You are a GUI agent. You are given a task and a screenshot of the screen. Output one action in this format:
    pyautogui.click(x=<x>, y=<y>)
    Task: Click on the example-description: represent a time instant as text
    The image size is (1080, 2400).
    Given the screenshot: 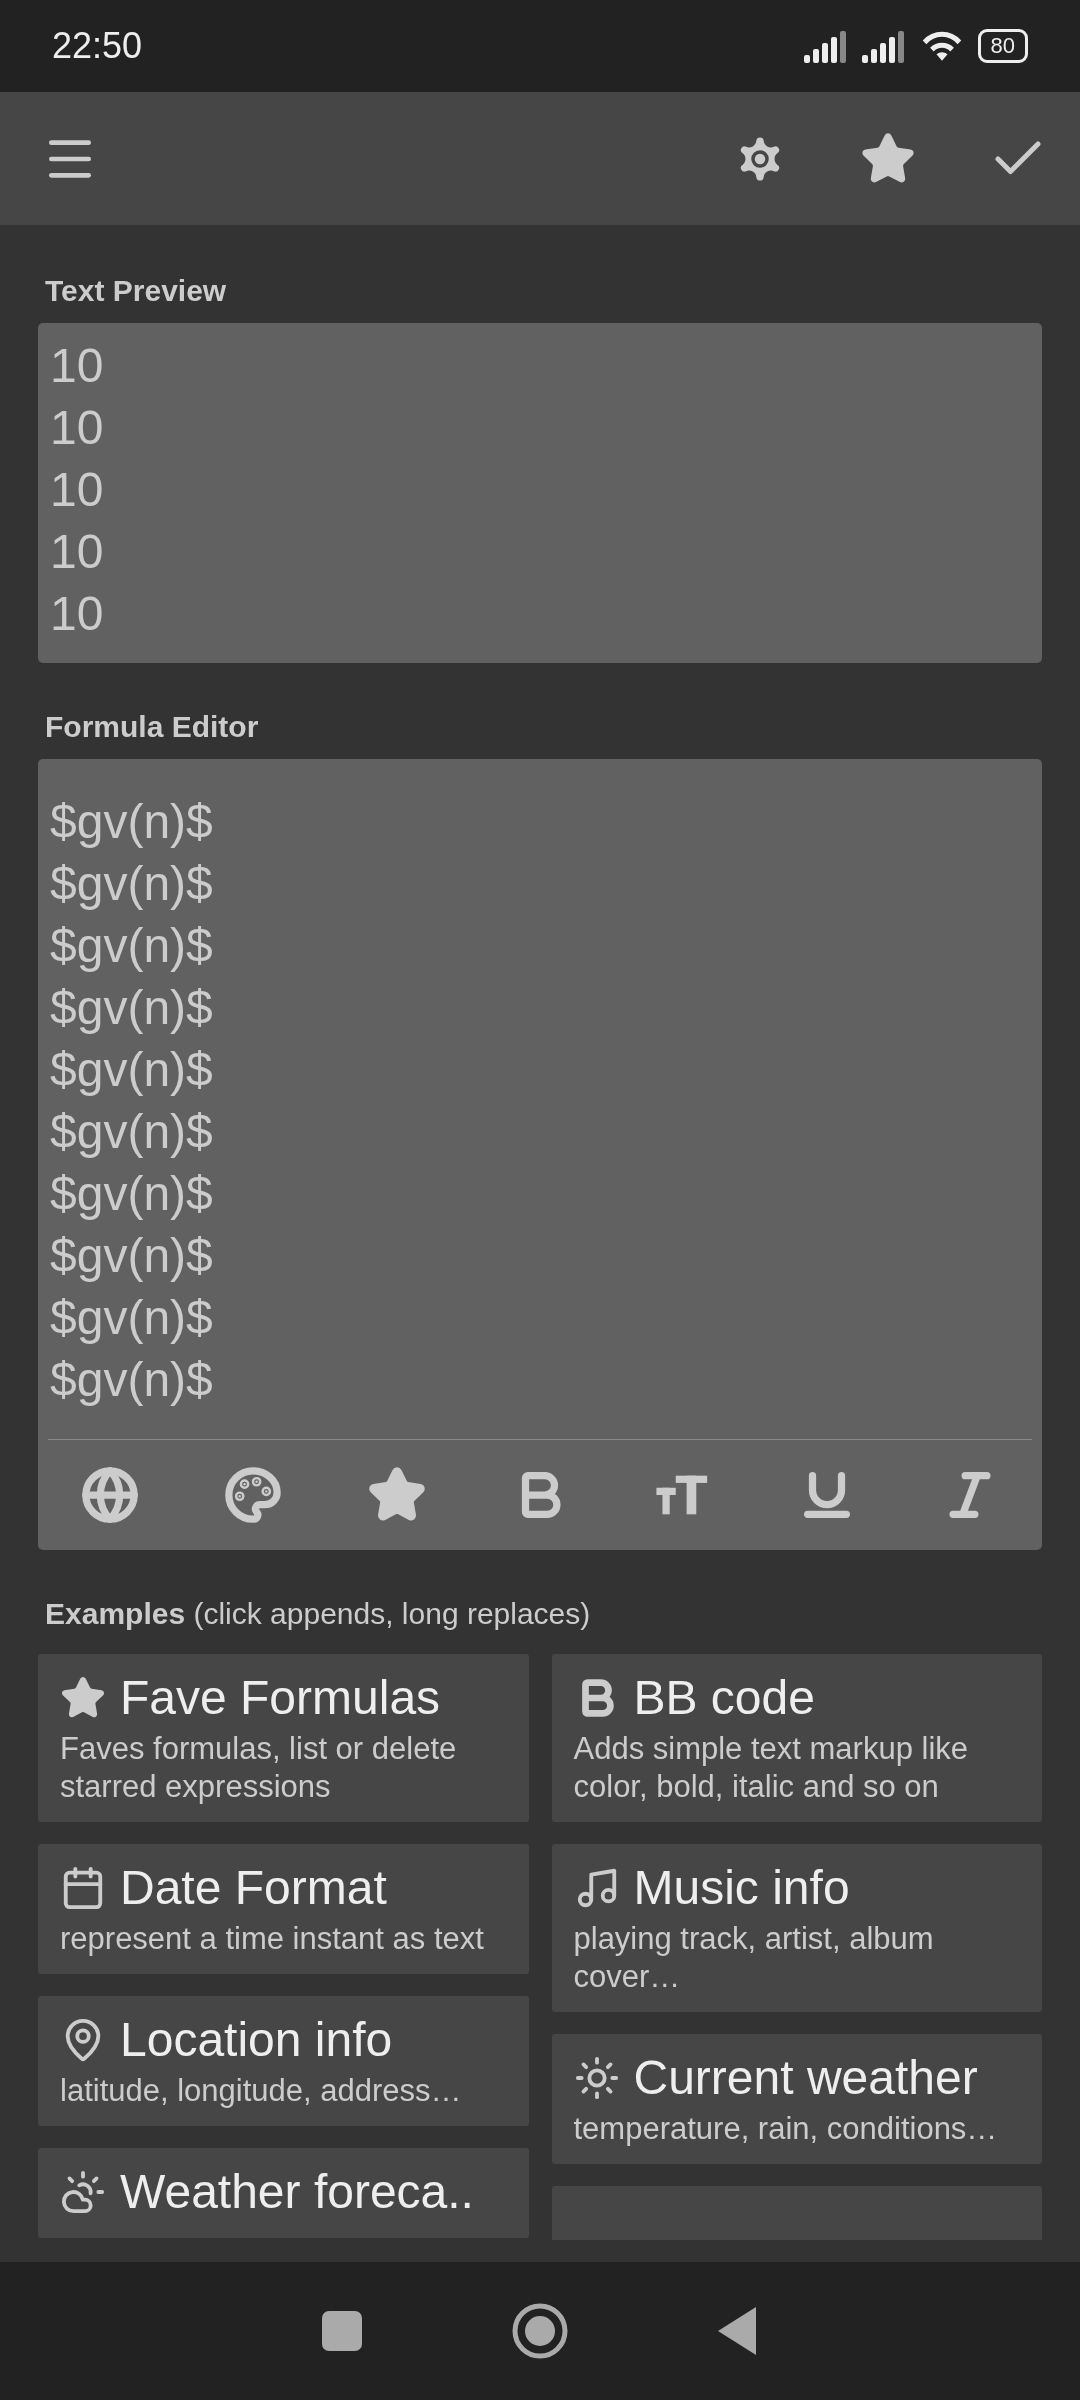 What is the action you would take?
    pyautogui.click(x=272, y=1939)
    